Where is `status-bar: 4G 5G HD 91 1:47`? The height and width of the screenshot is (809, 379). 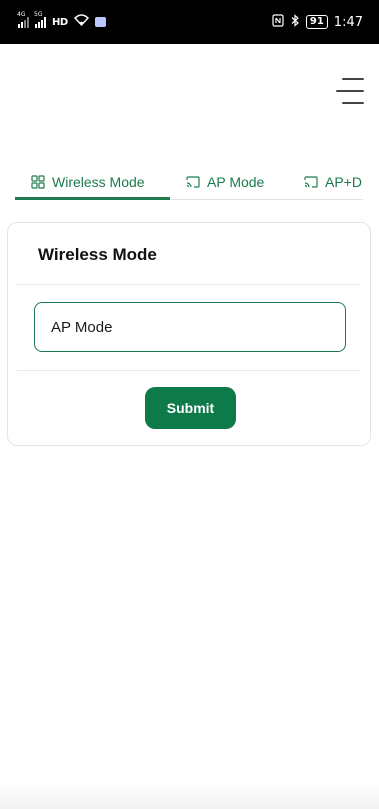 status-bar: 4G 5G HD 91 1:47 is located at coordinates (189, 22).